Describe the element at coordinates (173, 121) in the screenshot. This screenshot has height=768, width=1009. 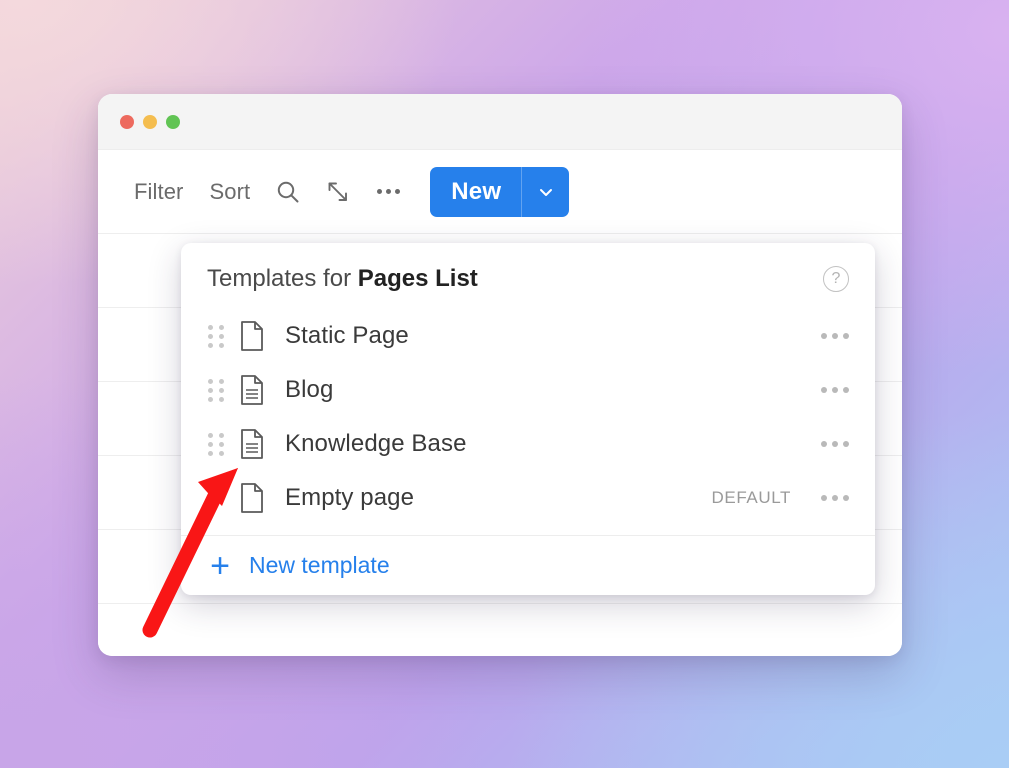
I see `zoom-button` at that location.